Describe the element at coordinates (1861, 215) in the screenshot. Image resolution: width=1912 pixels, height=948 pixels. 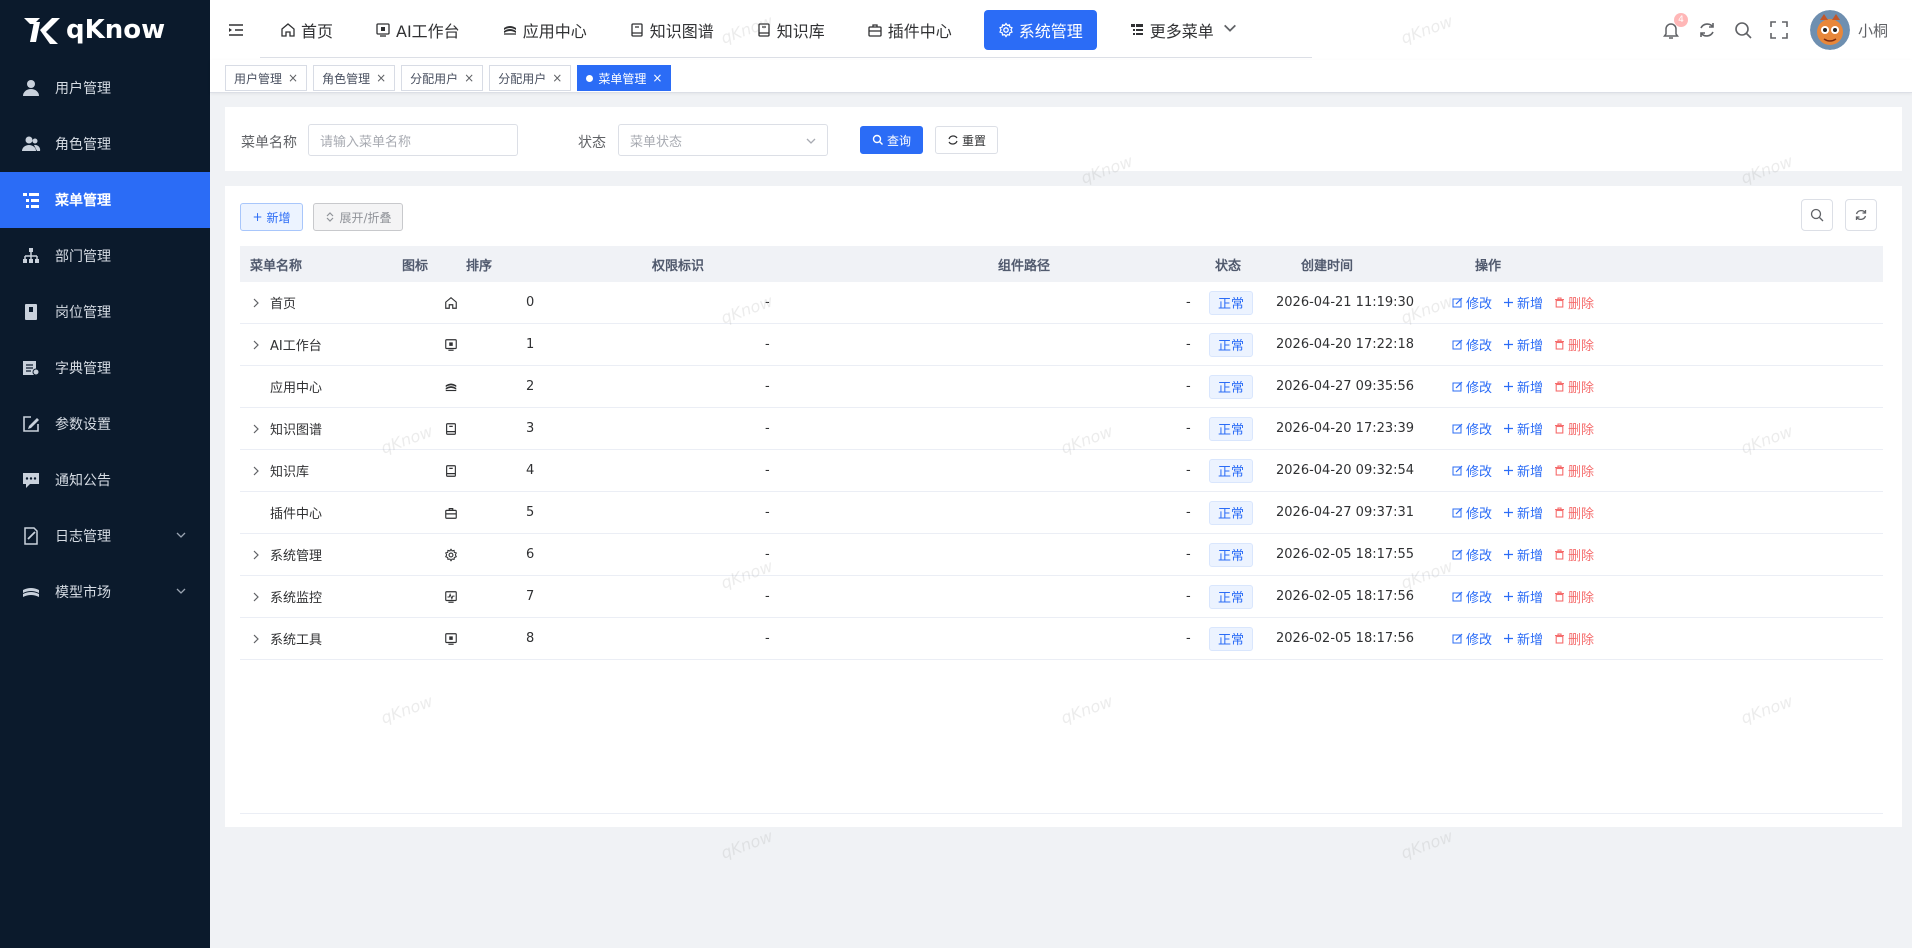
I see `refresh-table-button` at that location.